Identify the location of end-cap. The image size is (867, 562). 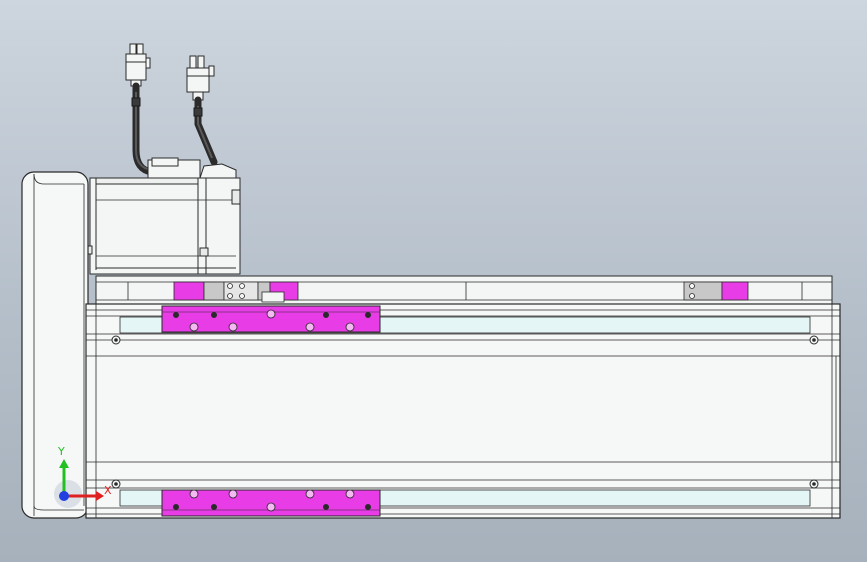
(55, 345).